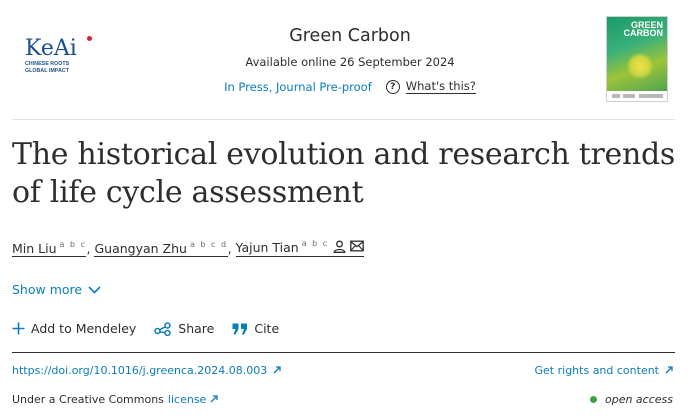  Describe the element at coordinates (187, 399) in the screenshot. I see `license-link: license` at that location.